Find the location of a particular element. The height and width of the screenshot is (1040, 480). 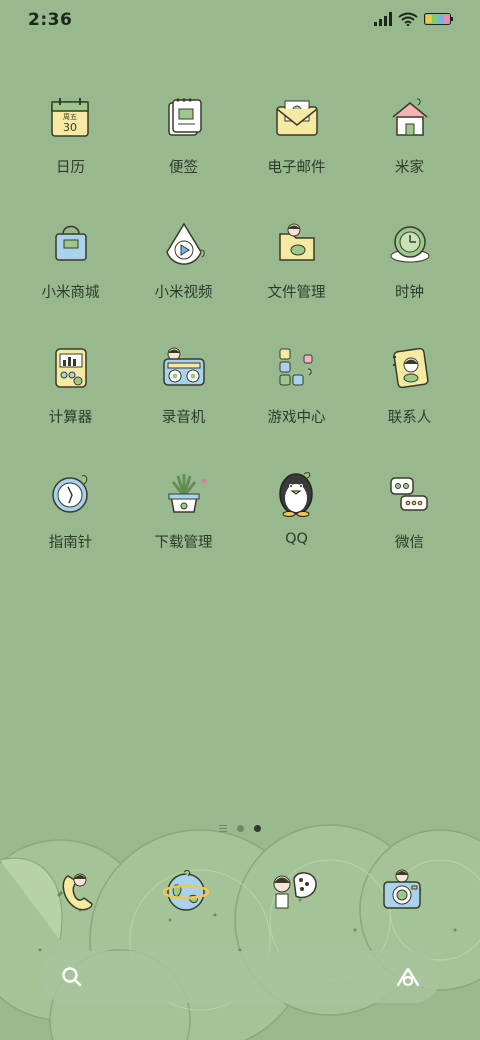

calculator-icon is located at coordinates (71, 368).